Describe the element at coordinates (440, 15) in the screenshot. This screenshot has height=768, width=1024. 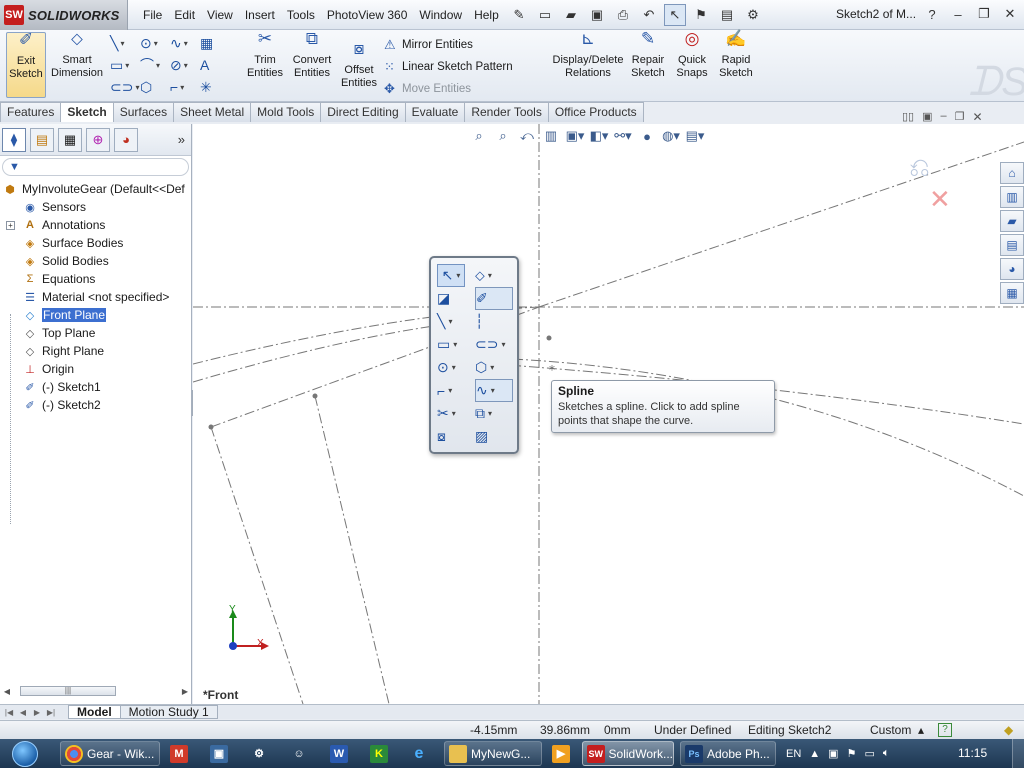
I see `menu-window: Window` at that location.